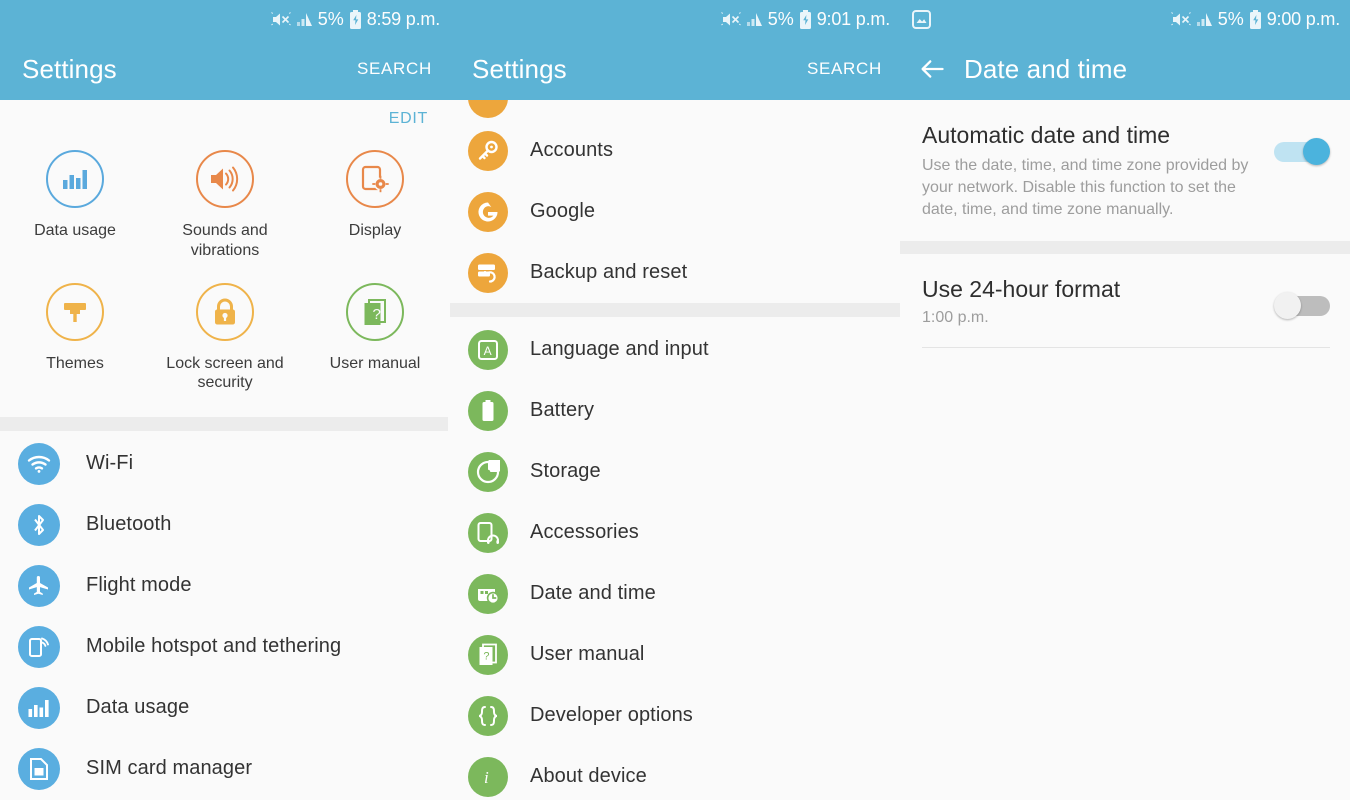 The image size is (1350, 800). Describe the element at coordinates (1302, 151) in the screenshot. I see `toggle-automatic-date-and-time` at that location.